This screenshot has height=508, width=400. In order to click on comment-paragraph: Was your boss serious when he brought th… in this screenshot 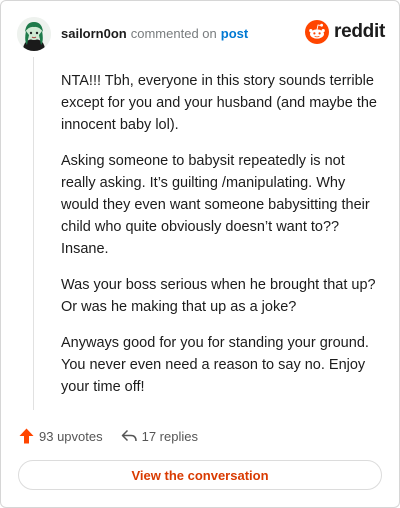, I will do `click(218, 296)`.